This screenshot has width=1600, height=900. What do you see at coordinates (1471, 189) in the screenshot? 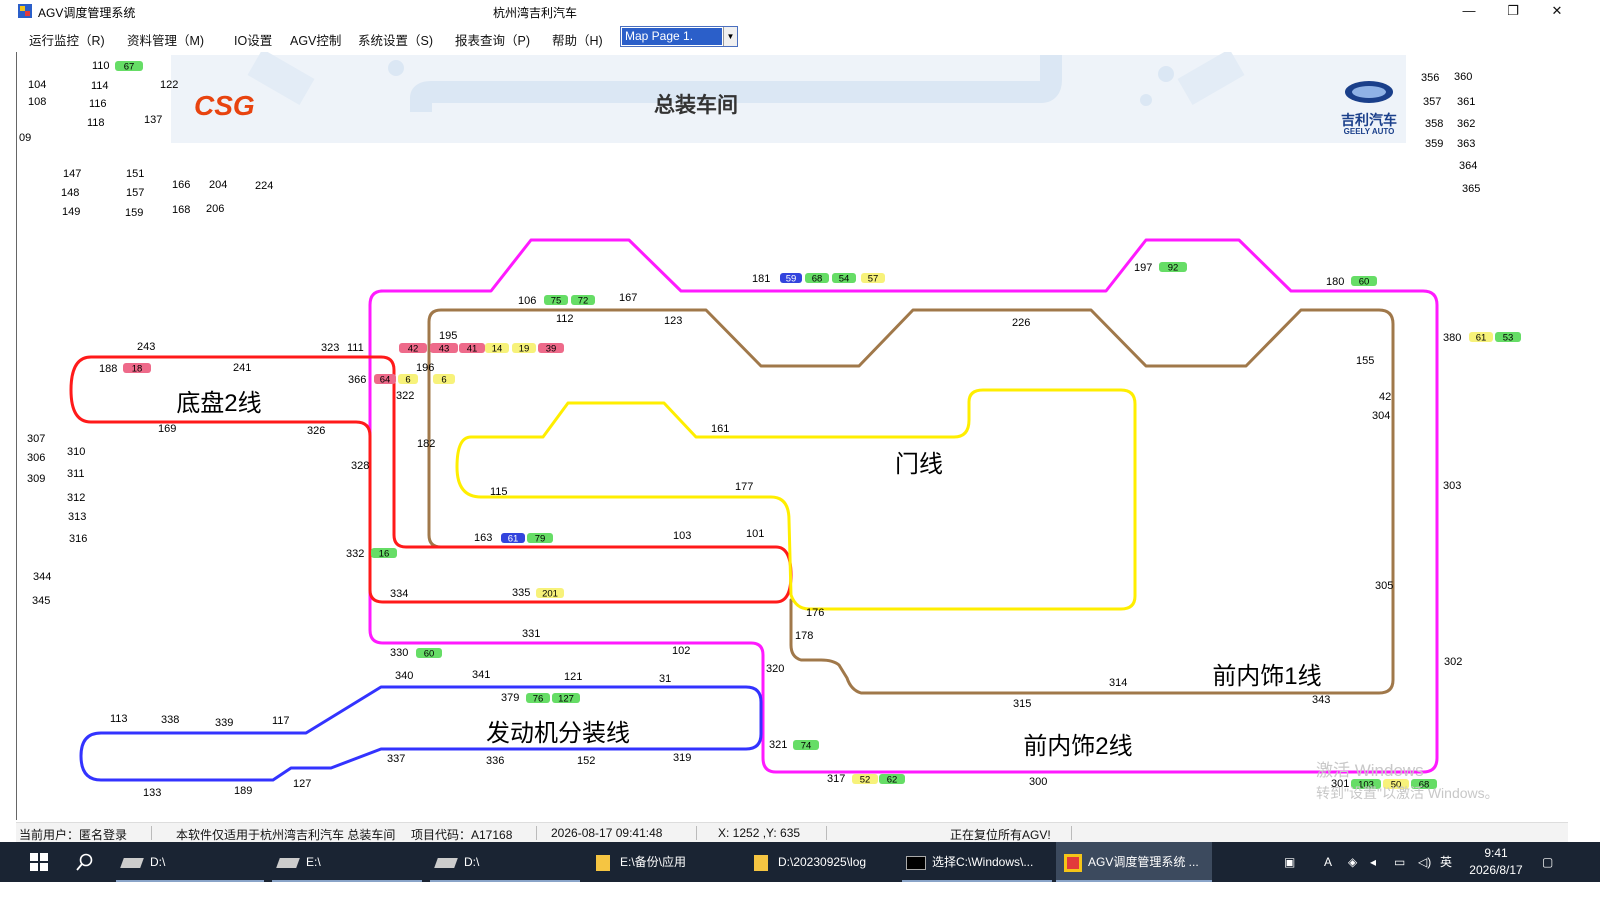
I see `station-label: 365` at bounding box center [1471, 189].